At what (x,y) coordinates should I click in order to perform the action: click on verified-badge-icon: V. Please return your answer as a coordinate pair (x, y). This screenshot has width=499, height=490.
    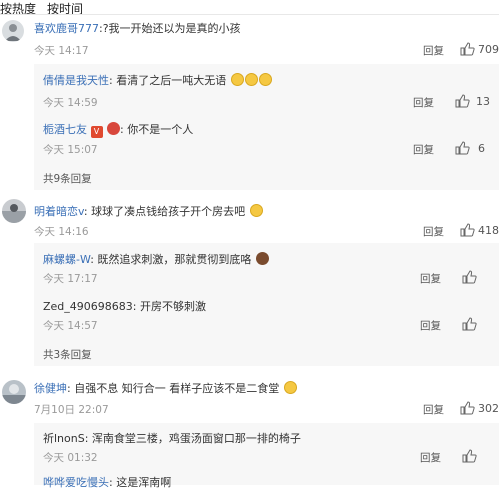
    Looking at the image, I should click on (96, 132).